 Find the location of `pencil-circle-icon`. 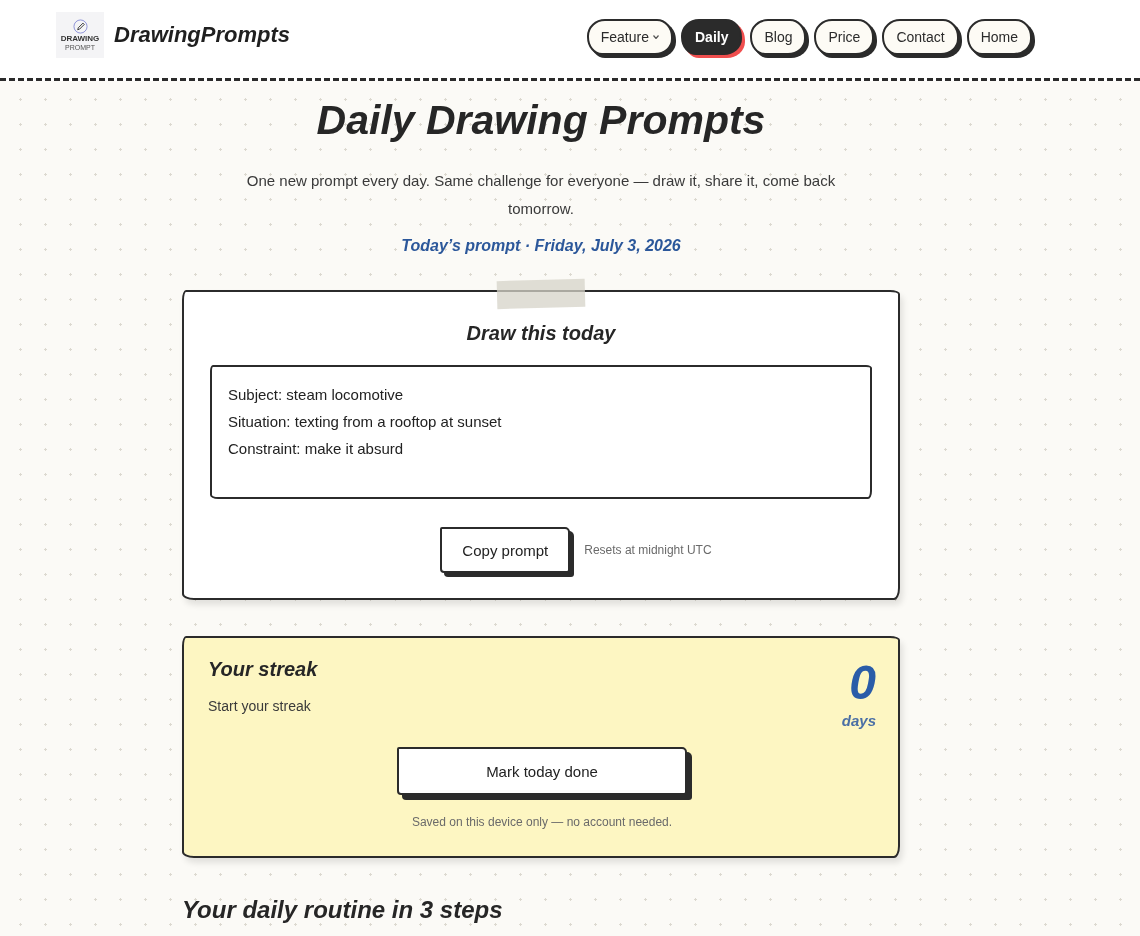

pencil-circle-icon is located at coordinates (80, 26).